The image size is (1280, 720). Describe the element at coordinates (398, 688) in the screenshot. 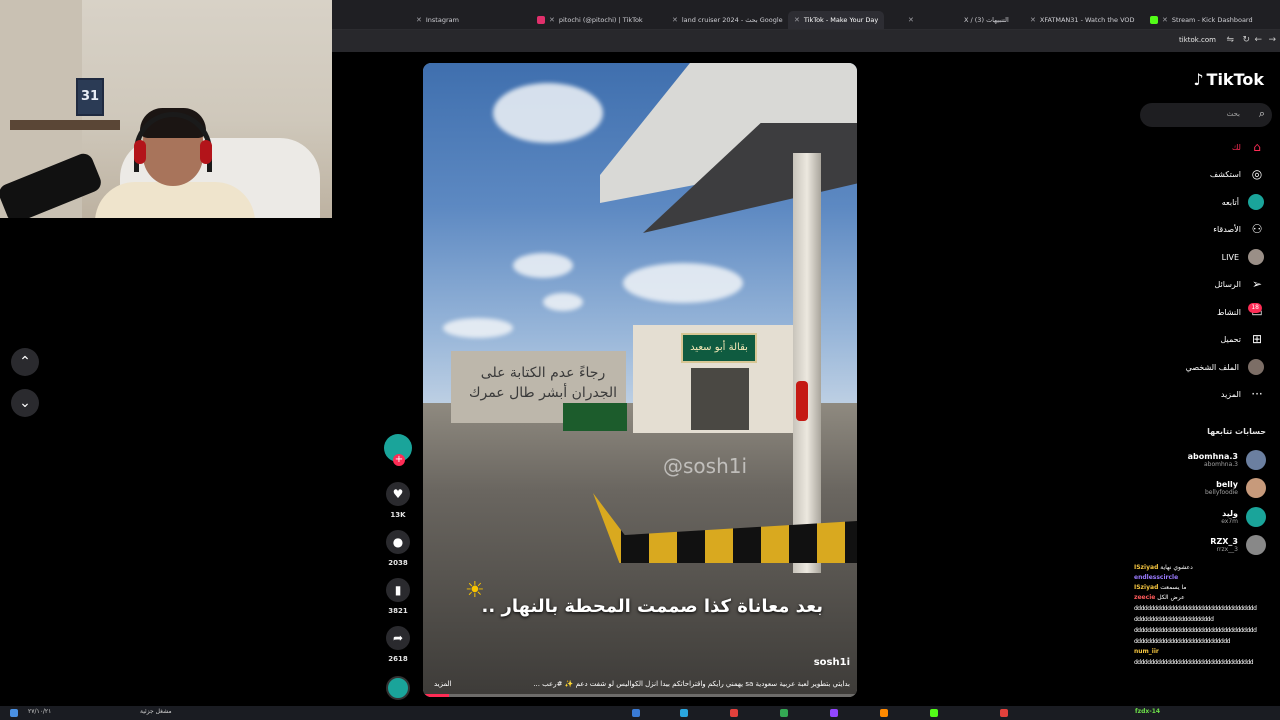

I see `sound-disc` at that location.